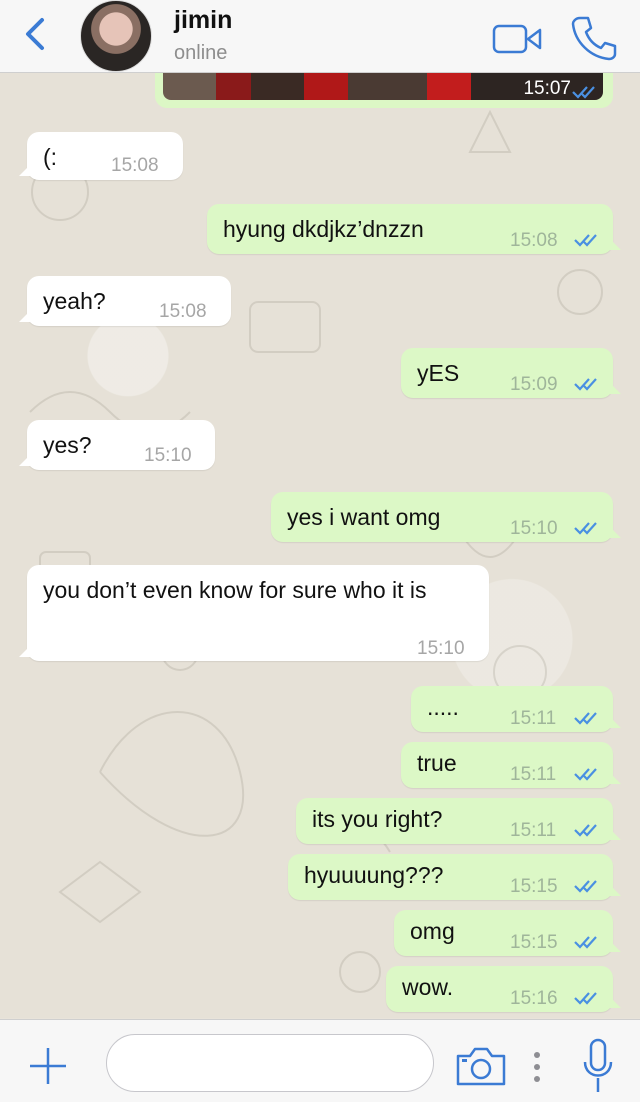  I want to click on outgoing-message: hyuuuung??? 15:15, so click(454, 877).